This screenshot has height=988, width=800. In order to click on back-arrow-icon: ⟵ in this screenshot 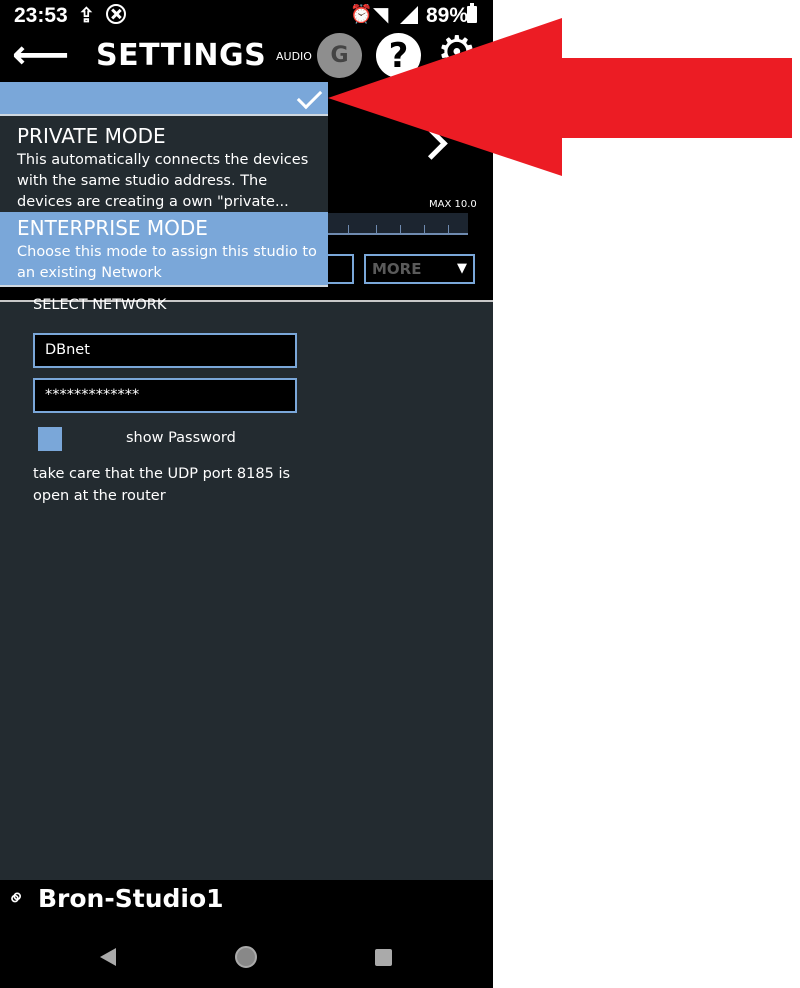, I will do `click(40, 55)`.